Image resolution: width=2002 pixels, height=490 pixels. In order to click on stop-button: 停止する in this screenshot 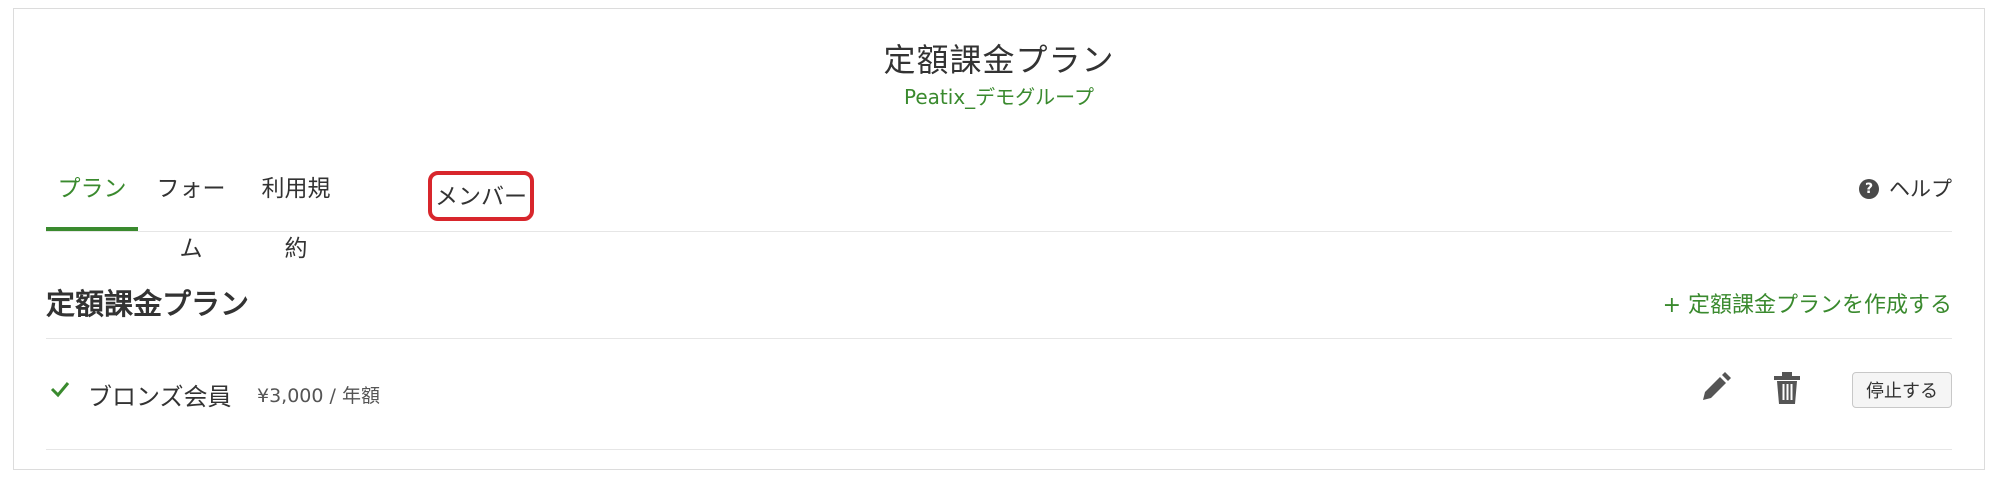, I will do `click(1902, 390)`.